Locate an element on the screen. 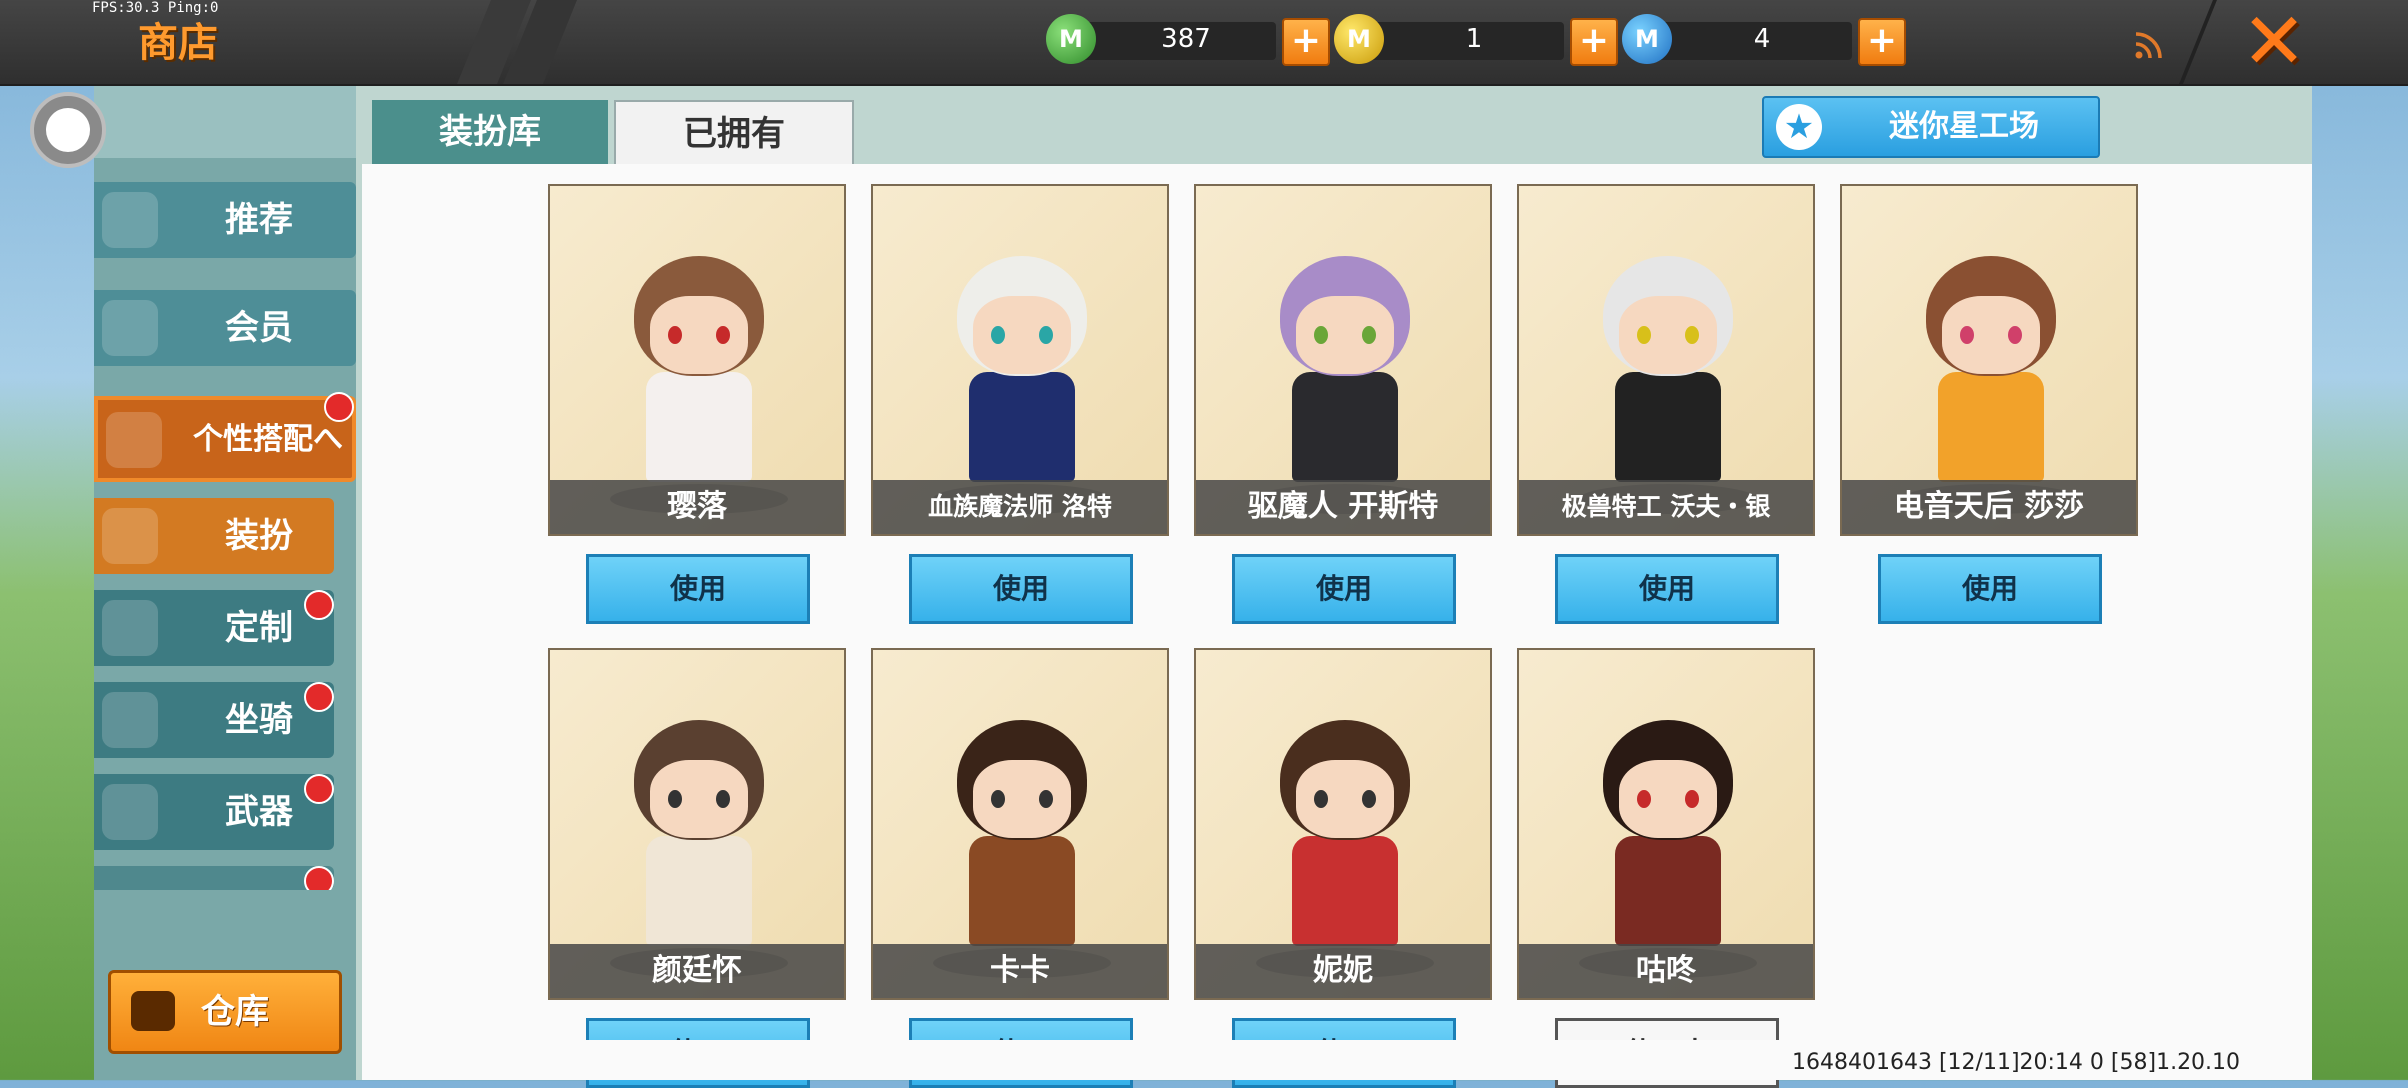 This screenshot has width=2408, height=1088. costume-name: 颜廷怀 is located at coordinates (697, 971).